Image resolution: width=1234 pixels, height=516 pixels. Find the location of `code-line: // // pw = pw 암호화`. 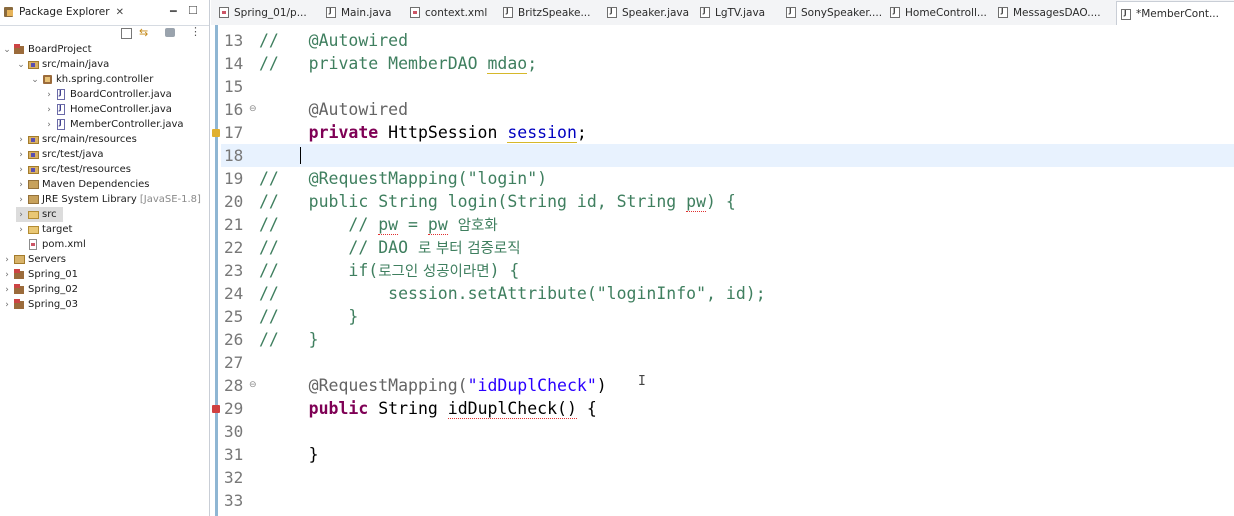

code-line: // // pw = pw 암호화 is located at coordinates (378, 225).